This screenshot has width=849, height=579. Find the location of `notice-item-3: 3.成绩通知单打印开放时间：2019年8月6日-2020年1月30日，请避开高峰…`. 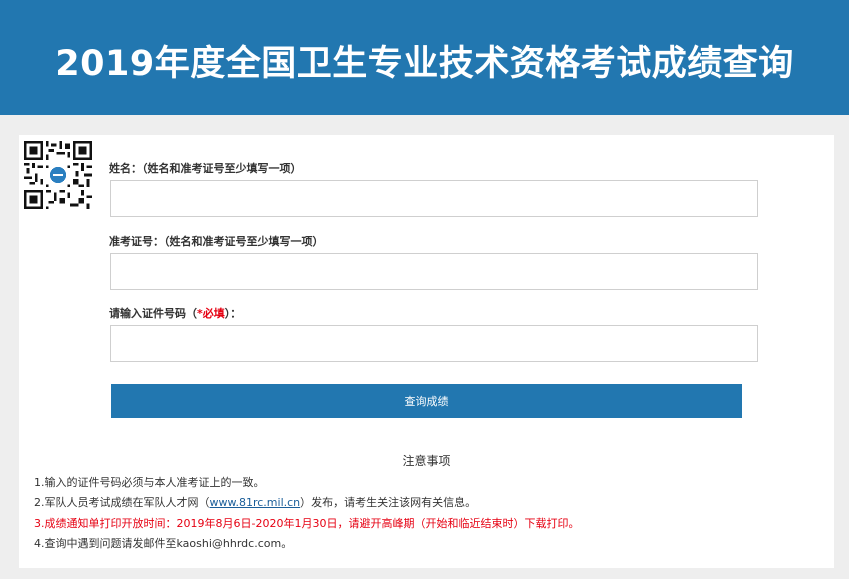

notice-item-3: 3.成绩通知单打印开放时间：2019年8月6日-2020年1月30日，请避开高峰… is located at coordinates (307, 523).